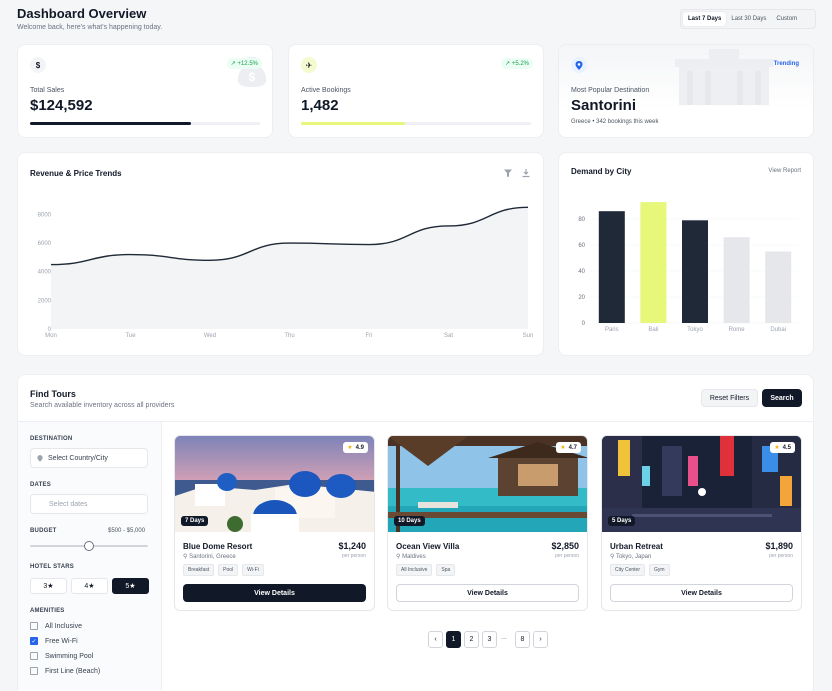  I want to click on budget-slider-thumb, so click(89, 546).